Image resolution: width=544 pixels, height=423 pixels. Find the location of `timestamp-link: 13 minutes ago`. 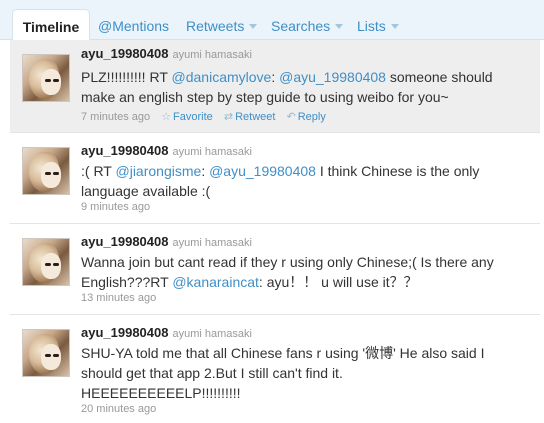

timestamp-link: 13 minutes ago is located at coordinates (118, 298).